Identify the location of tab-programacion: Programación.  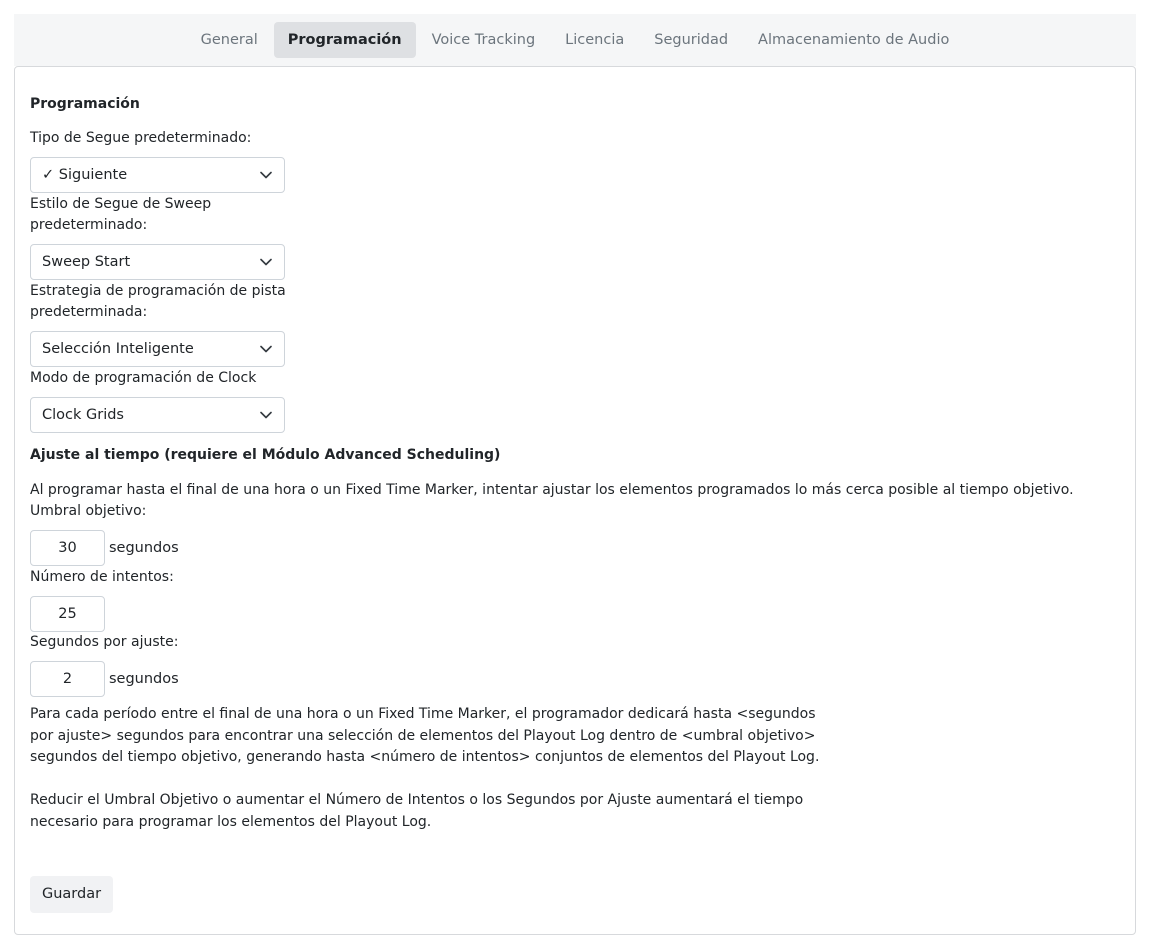
(344, 40).